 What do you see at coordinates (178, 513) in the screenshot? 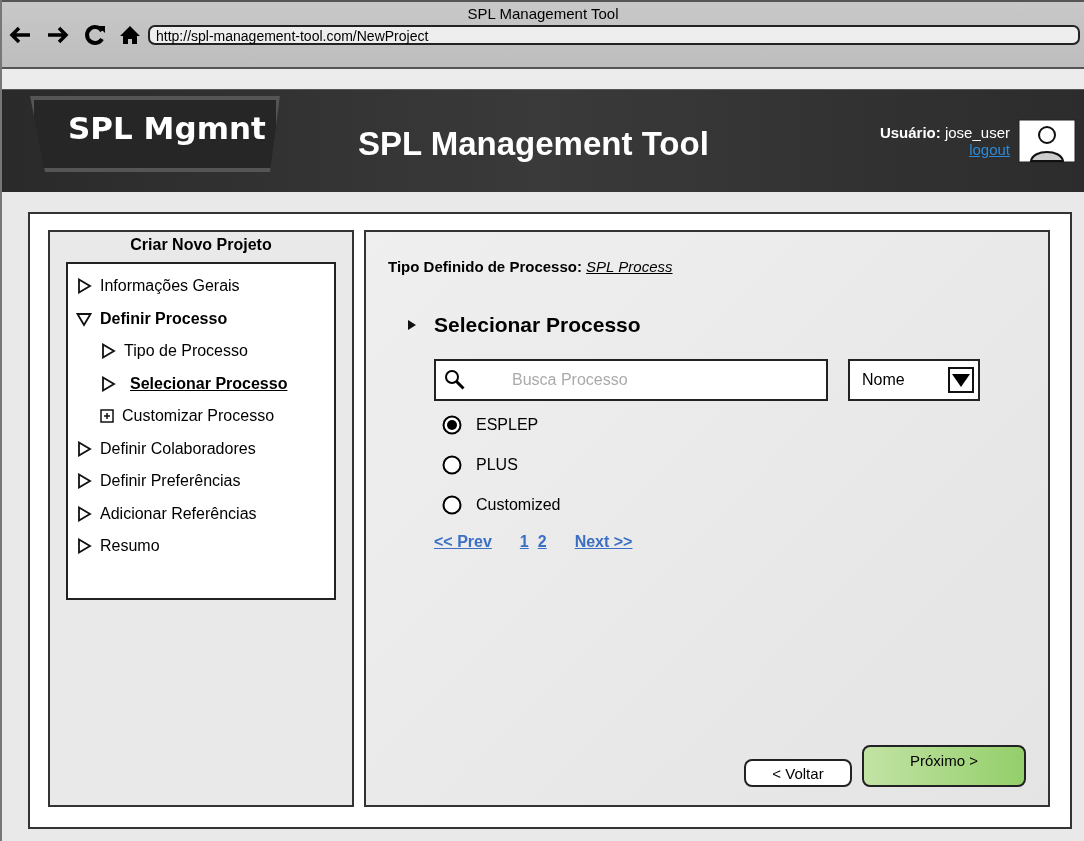
I see `tree-item: Adicionar Referências` at bounding box center [178, 513].